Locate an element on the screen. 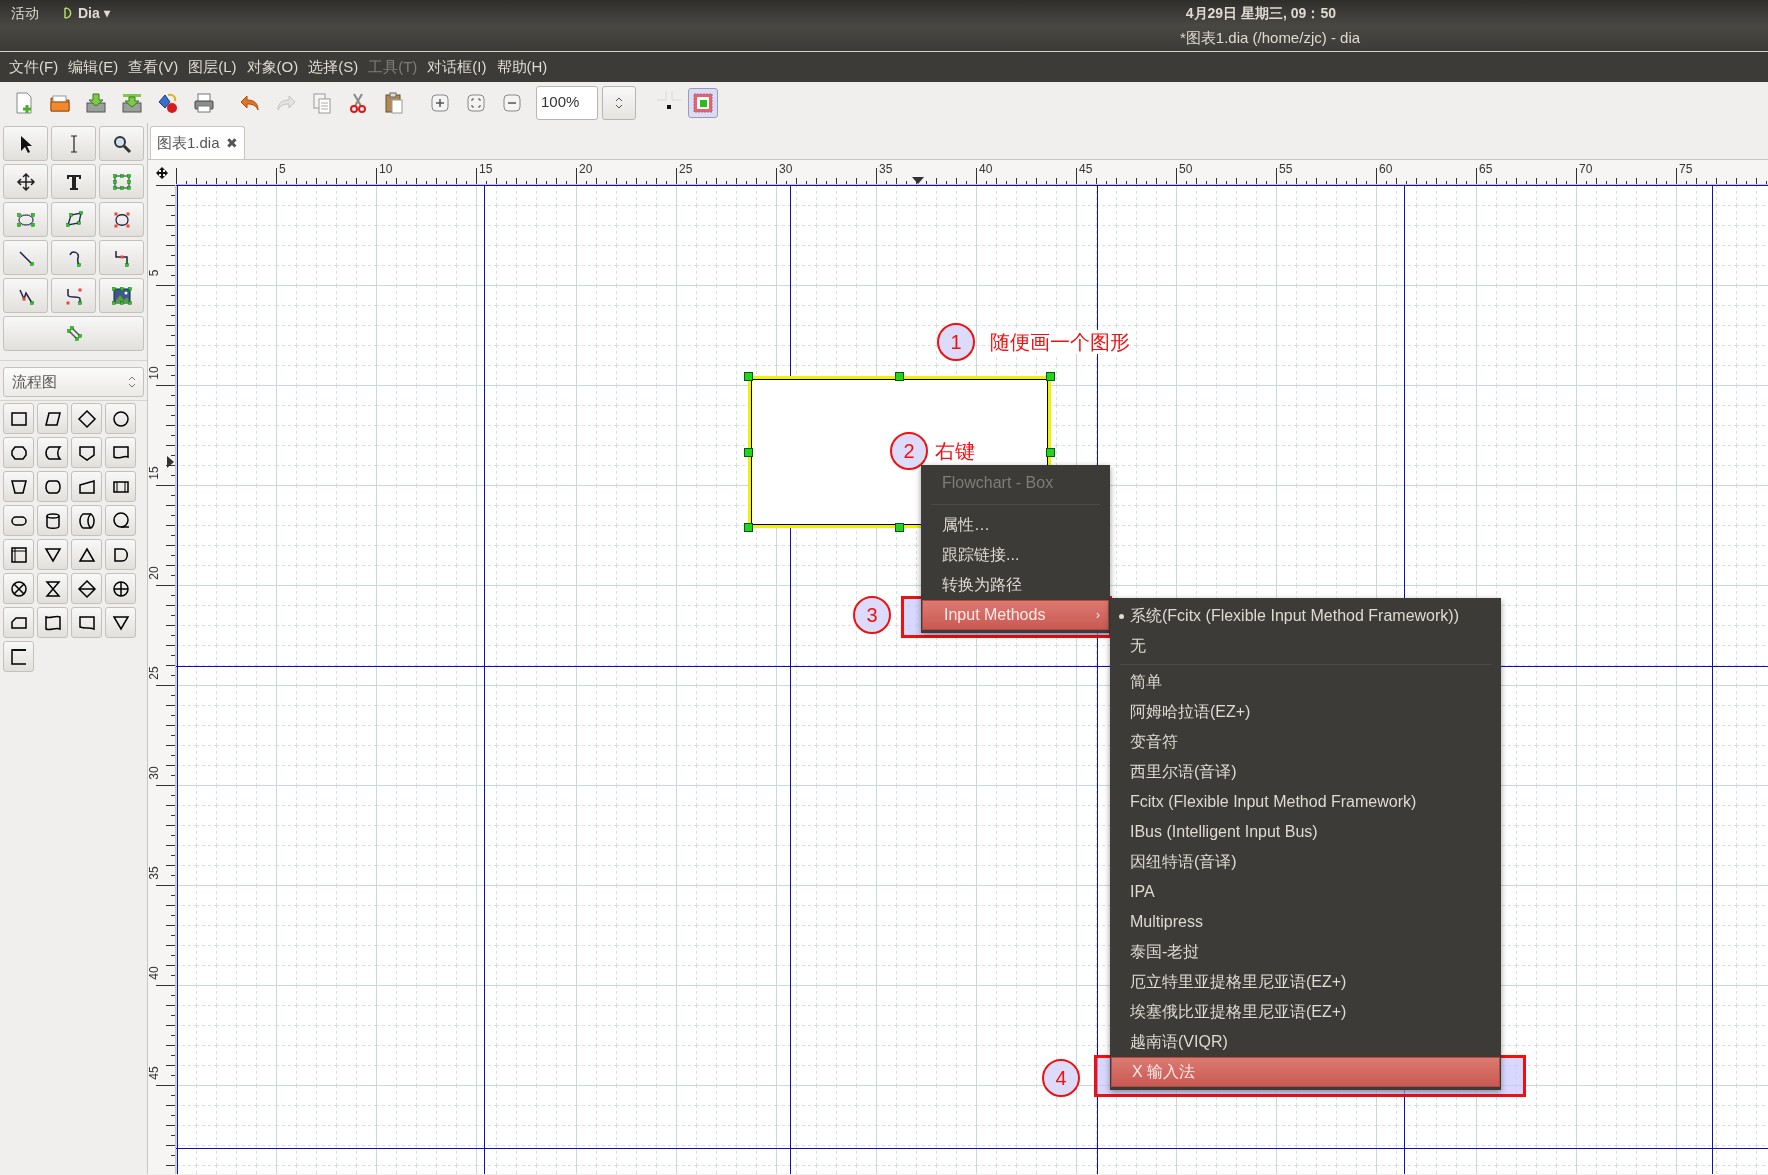  flowchart-shape-icon is located at coordinates (120, 418).